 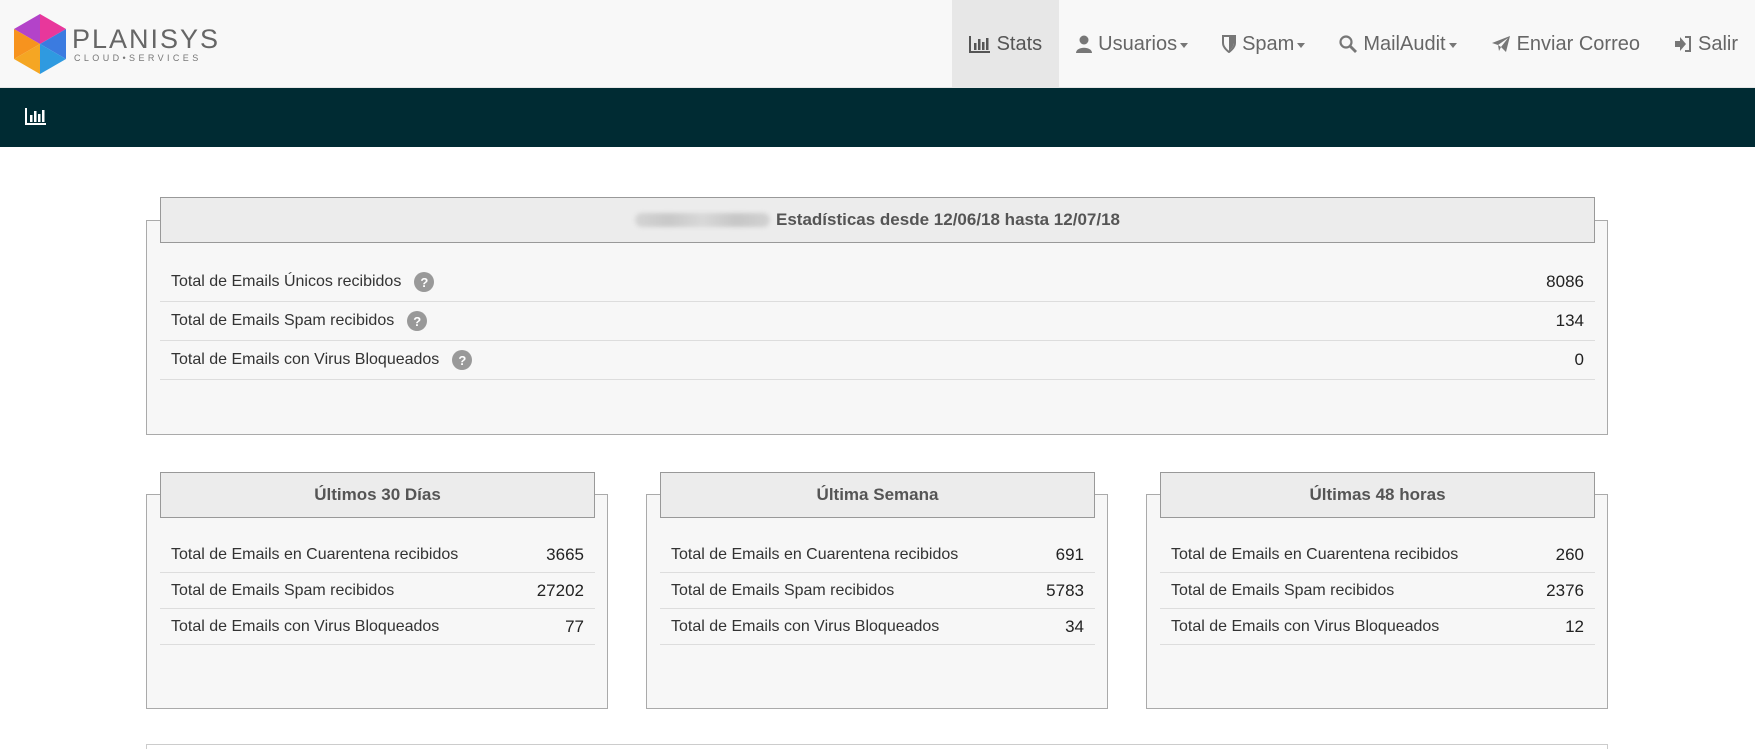 I want to click on table-row: Total de Emails Spam recibidos 2376, so click(x=1377, y=591).